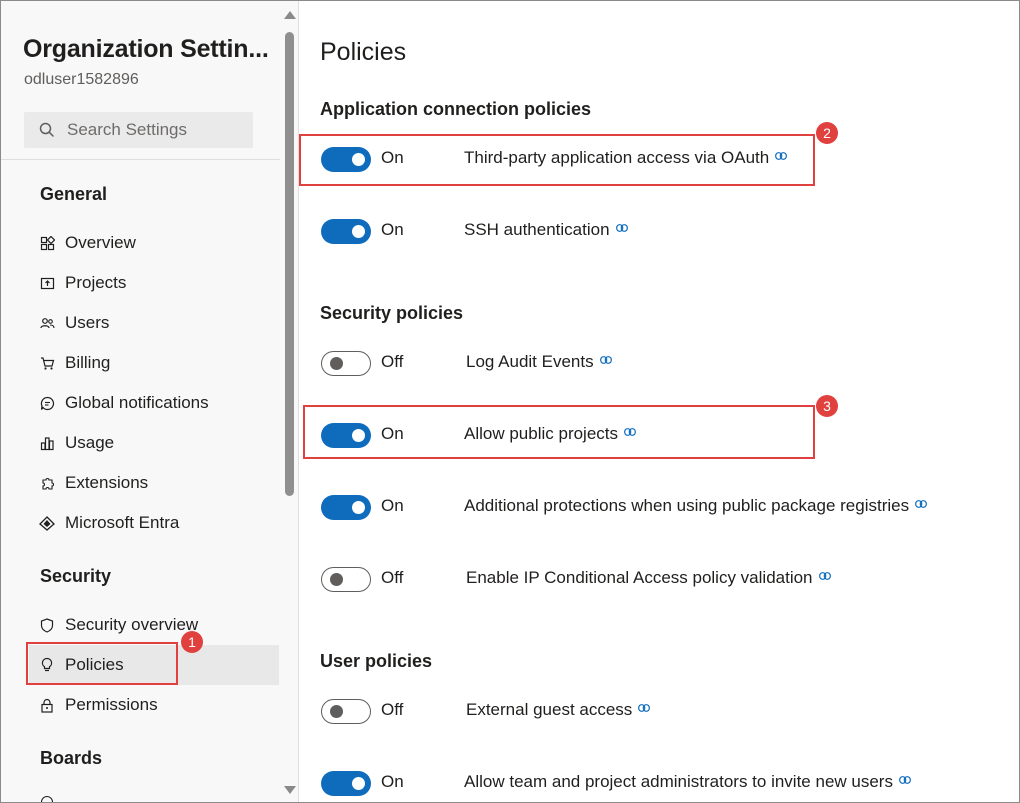  What do you see at coordinates (346, 231) in the screenshot?
I see `toggle-ssh` at bounding box center [346, 231].